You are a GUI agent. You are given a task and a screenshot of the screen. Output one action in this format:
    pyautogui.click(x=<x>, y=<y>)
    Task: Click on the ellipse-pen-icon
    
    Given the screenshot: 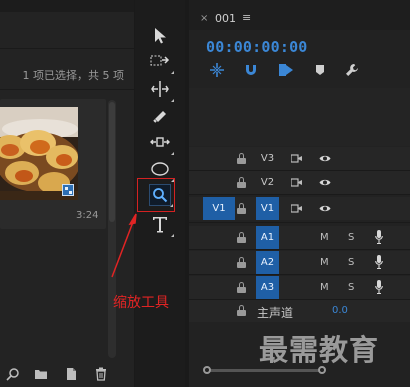 What is the action you would take?
    pyautogui.click(x=160, y=169)
    